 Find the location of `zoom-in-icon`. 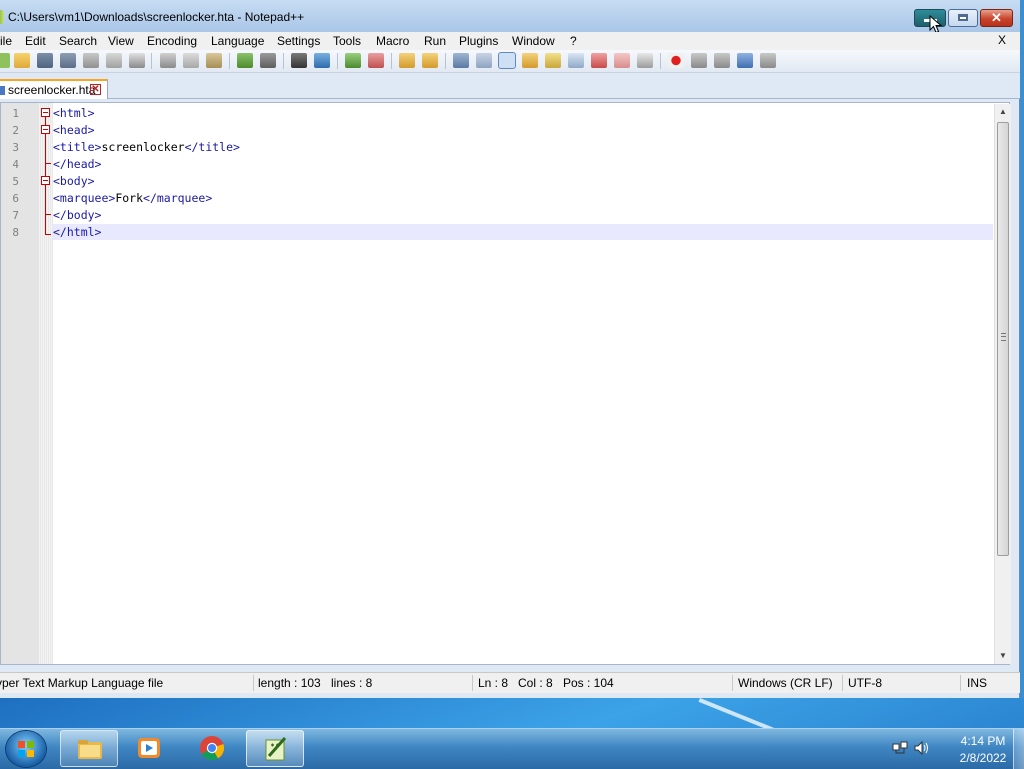

zoom-in-icon is located at coordinates (353, 60).